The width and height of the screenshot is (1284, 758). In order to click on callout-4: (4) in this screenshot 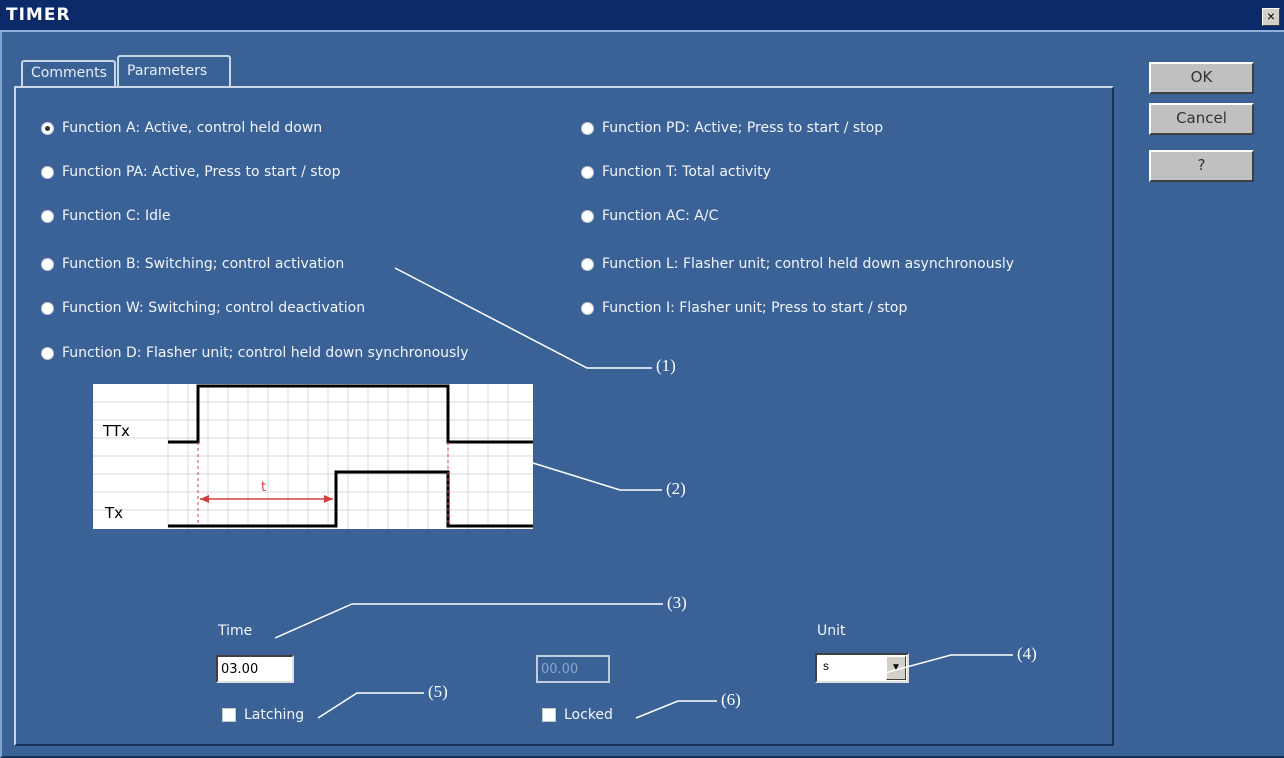, I will do `click(1027, 653)`.